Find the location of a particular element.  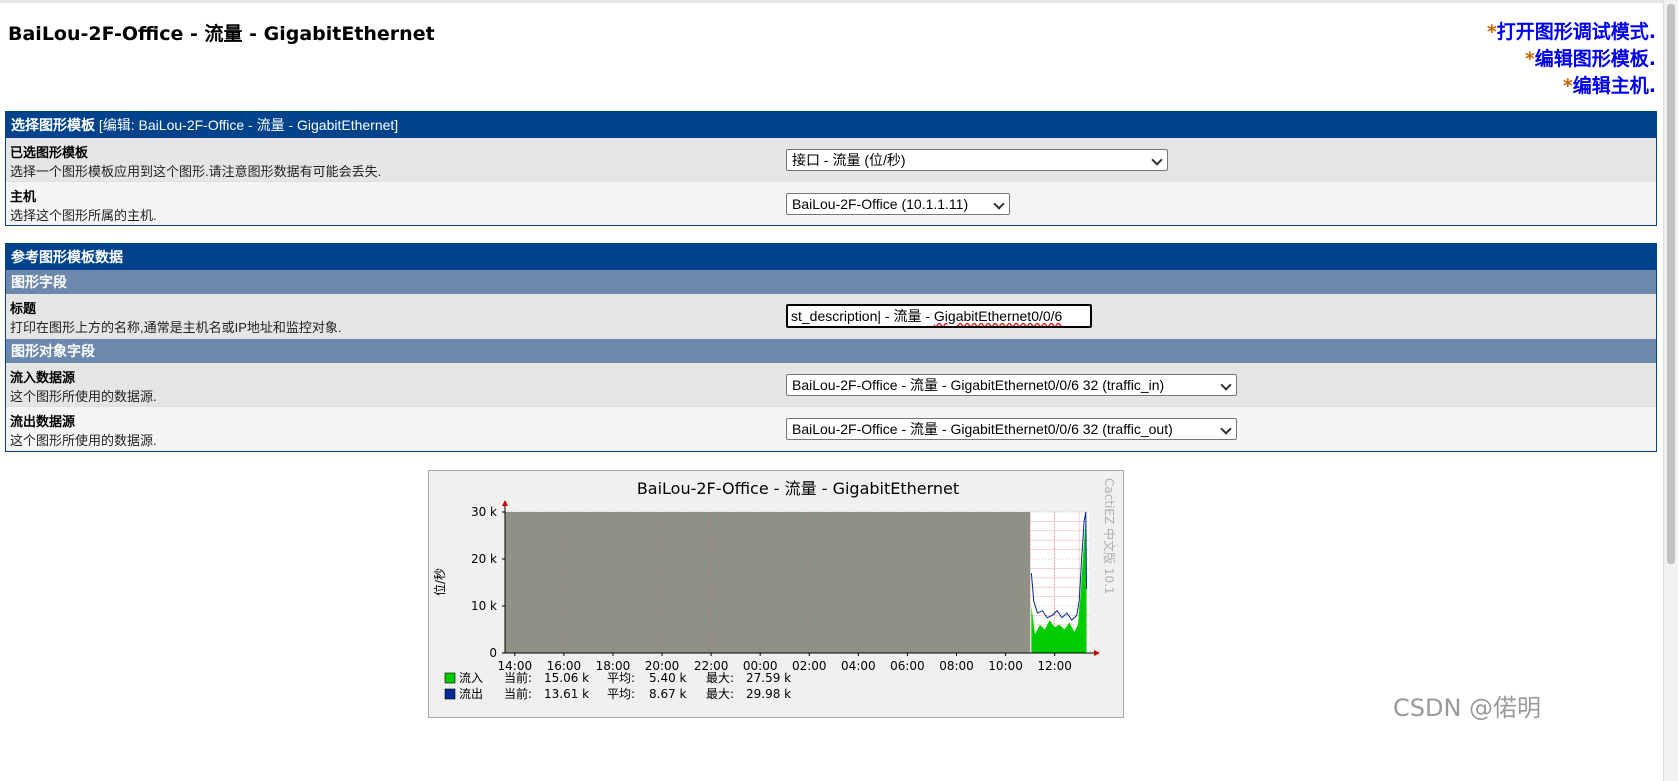

x-tick-label: 02:00 is located at coordinates (809, 666).